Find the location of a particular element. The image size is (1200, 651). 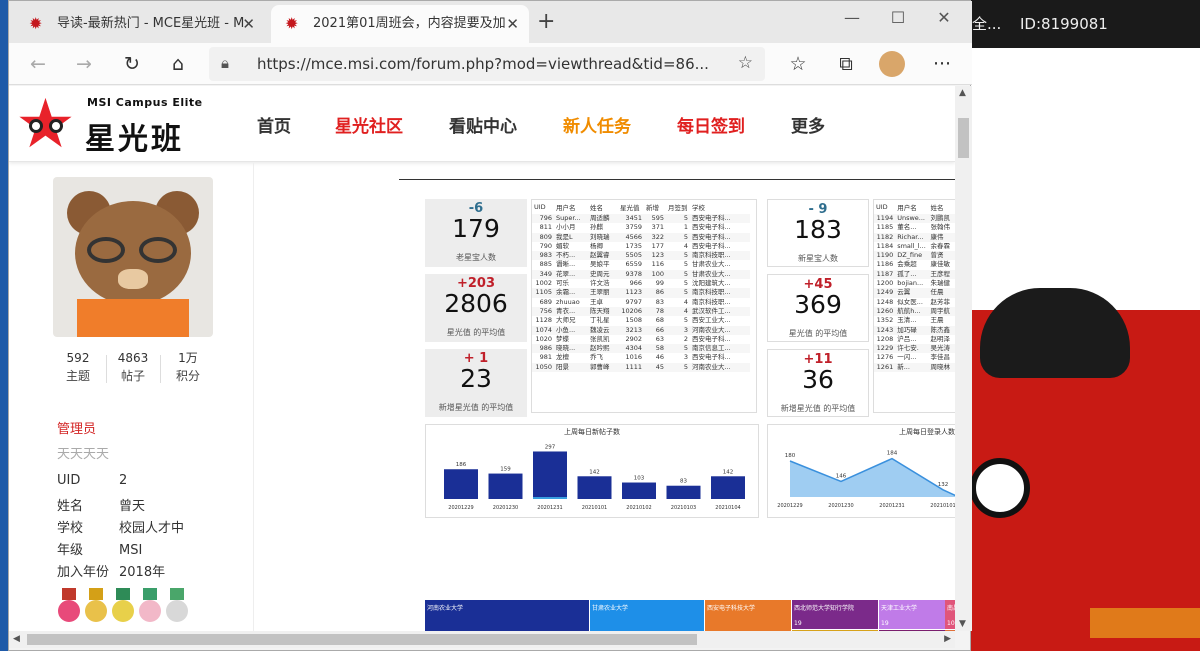

treemap-node: 西北师范大学知行学院 19 is located at coordinates (835, 614).